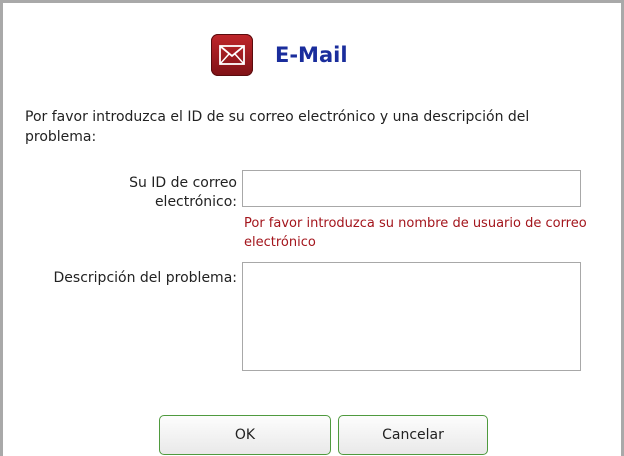 This screenshot has width=624, height=456. I want to click on email-id-label: Su ID de correo electrónico:, so click(183, 192).